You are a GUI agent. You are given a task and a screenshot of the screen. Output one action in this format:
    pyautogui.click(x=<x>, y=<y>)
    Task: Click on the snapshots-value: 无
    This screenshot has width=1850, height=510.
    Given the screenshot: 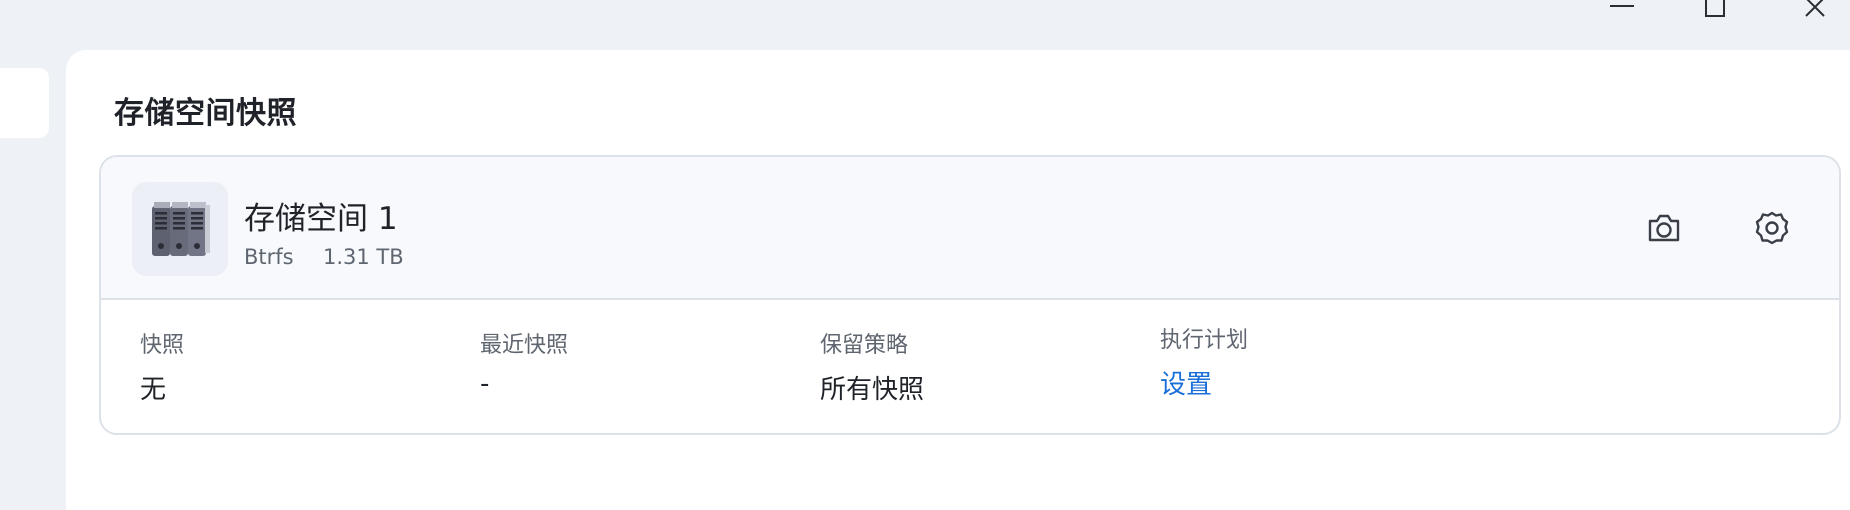 What is the action you would take?
    pyautogui.click(x=153, y=390)
    